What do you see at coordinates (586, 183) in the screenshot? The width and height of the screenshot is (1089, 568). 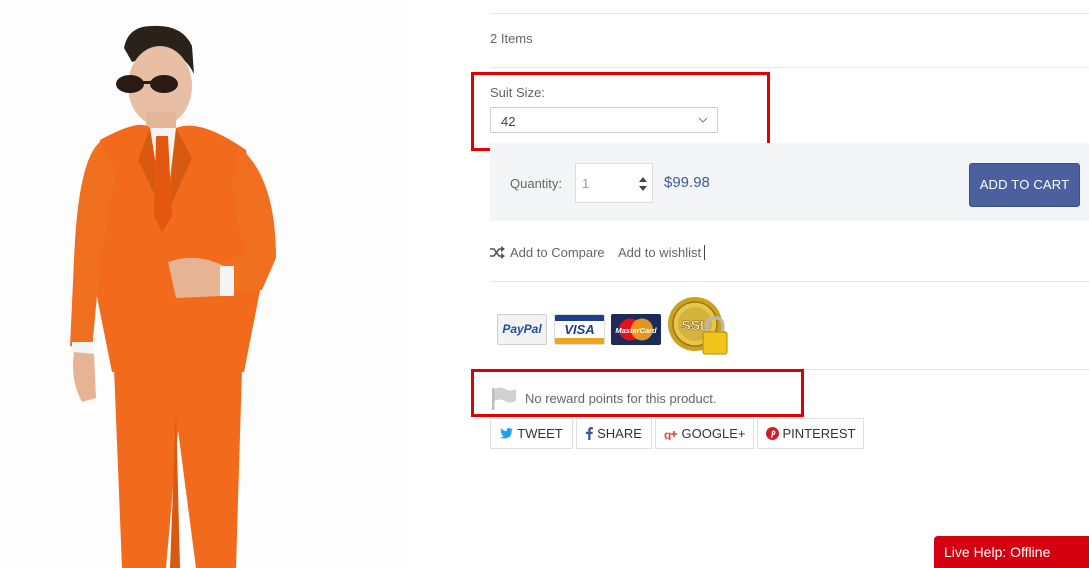 I see `quantity-value: 1` at bounding box center [586, 183].